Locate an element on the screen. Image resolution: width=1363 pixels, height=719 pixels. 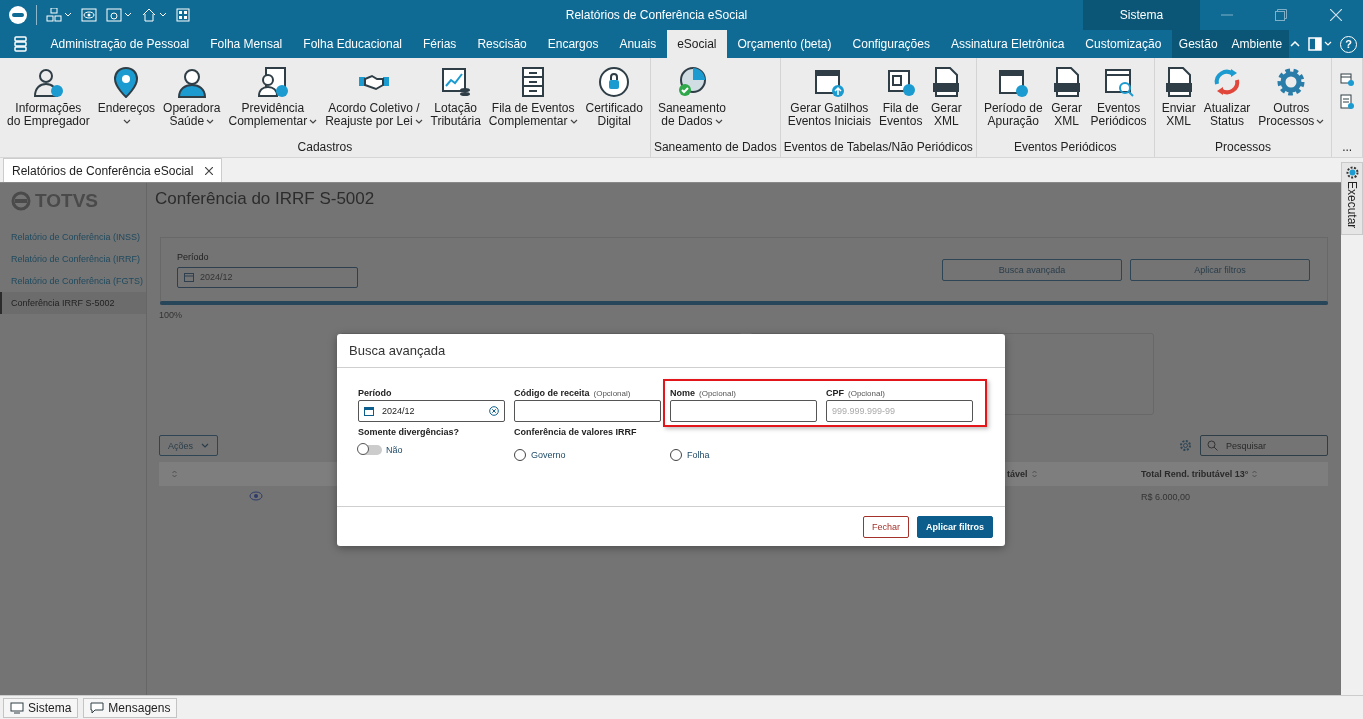
logo-icon is located at coordinates (21, 201).